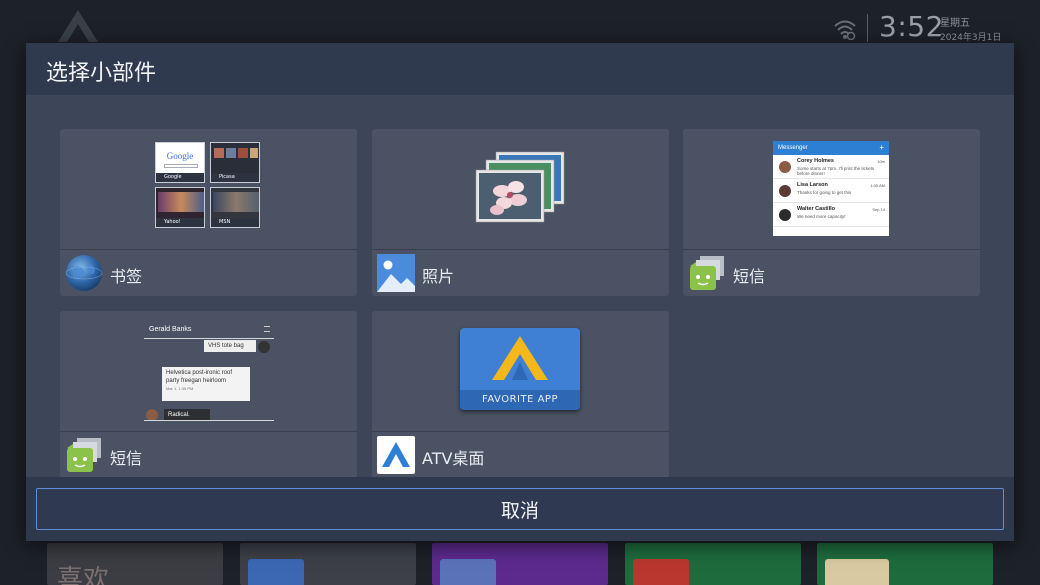  I want to click on widget-footer: 书签, so click(208, 273).